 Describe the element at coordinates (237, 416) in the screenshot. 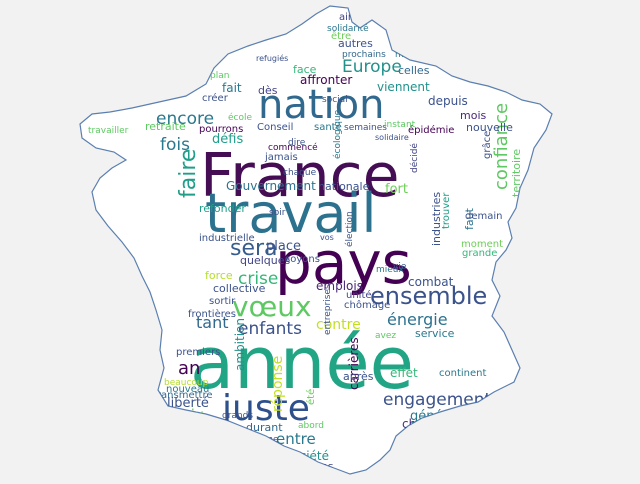

I see `word-107: grands` at that location.